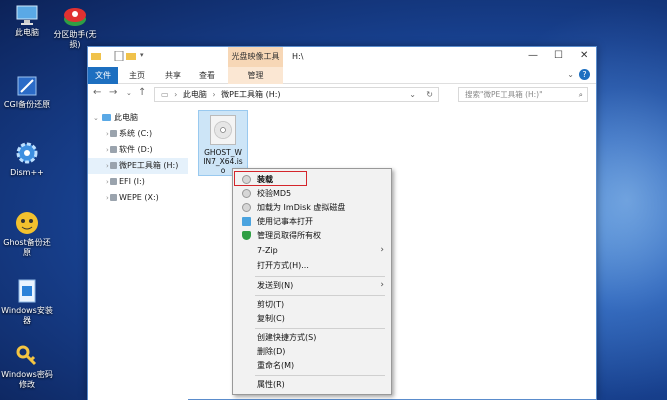 This screenshot has width=667, height=400. I want to click on shield-icon, so click(246, 235).